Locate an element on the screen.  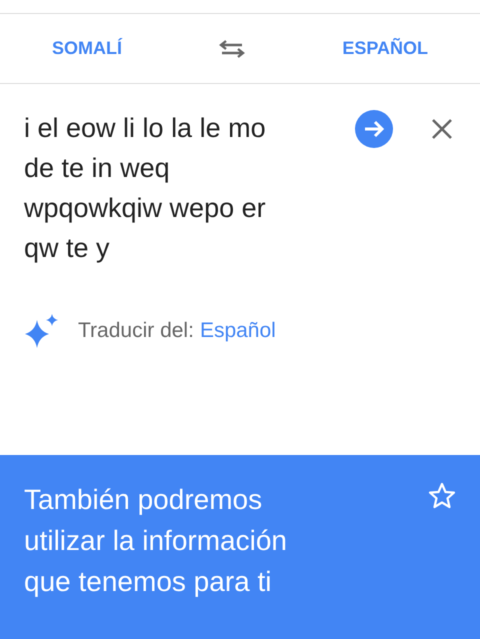
target-language-button: ESPAÑOL is located at coordinates (385, 48).